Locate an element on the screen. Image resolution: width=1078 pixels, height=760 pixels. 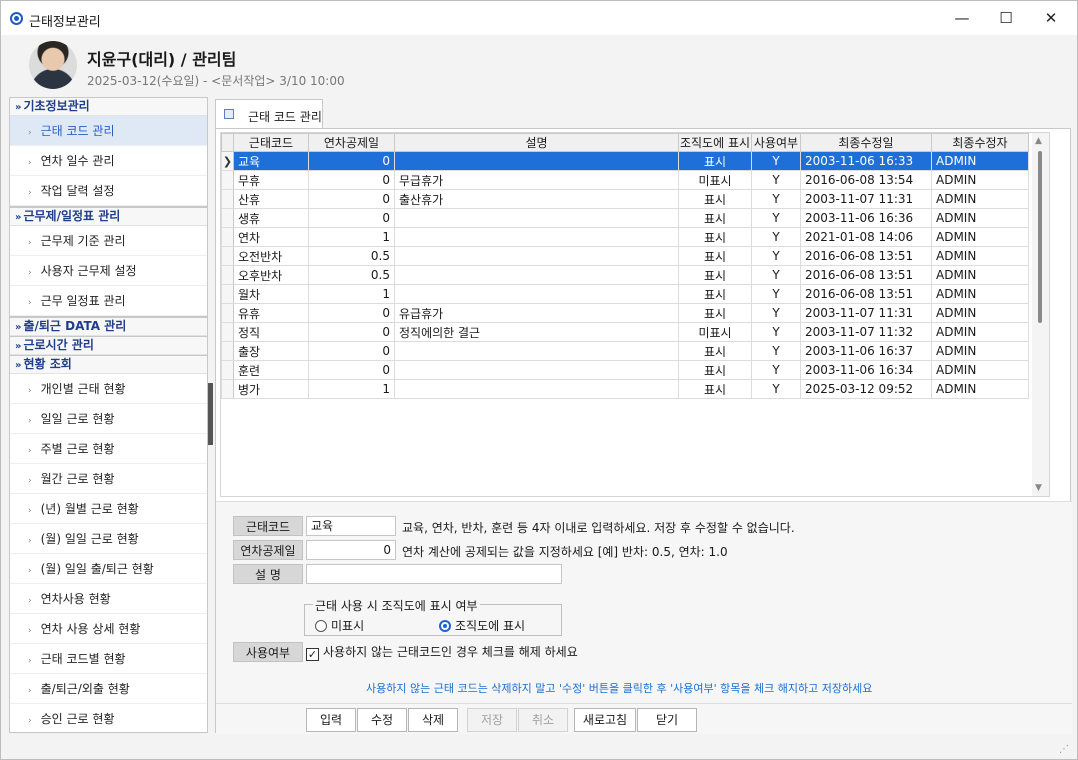
close-button: 닫기 is located at coordinates (667, 720).